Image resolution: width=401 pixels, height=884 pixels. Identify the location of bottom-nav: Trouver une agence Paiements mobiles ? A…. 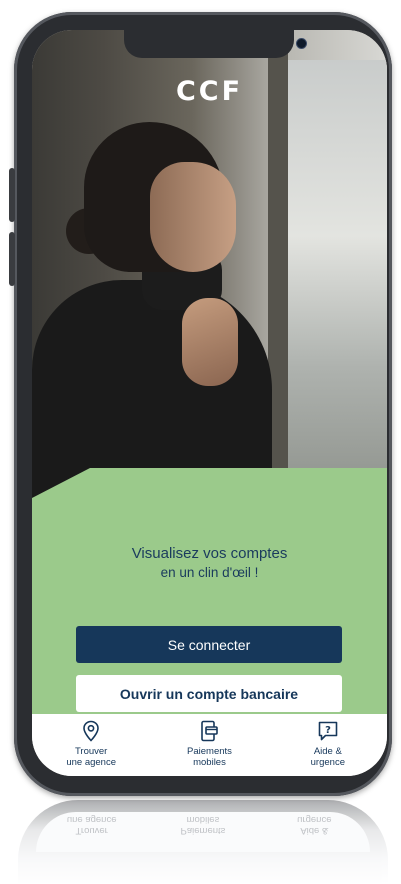
(209, 745).